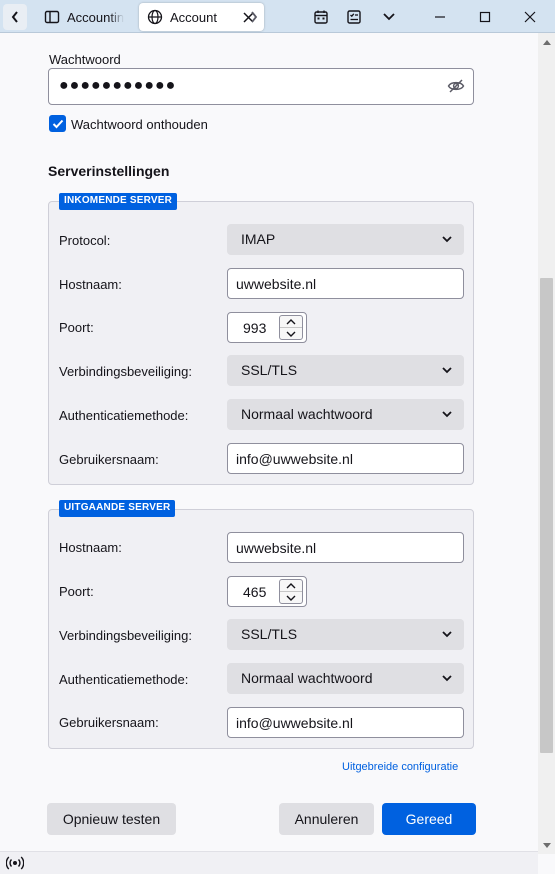 The width and height of the screenshot is (555, 874). What do you see at coordinates (276, 284) in the screenshot?
I see `incoming-hostname-value: uwwebsite.nl` at bounding box center [276, 284].